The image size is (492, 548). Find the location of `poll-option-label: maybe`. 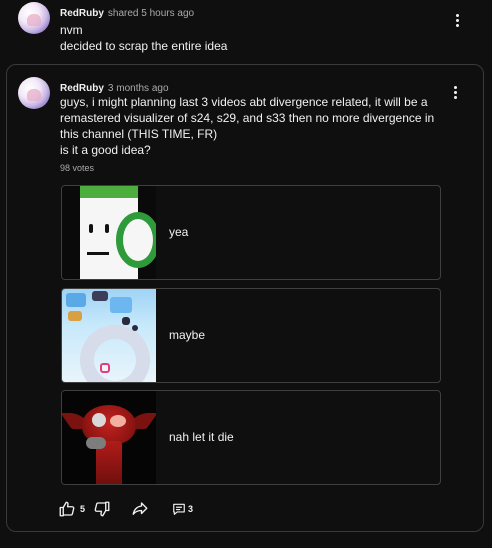

poll-option-label: maybe is located at coordinates (187, 335).